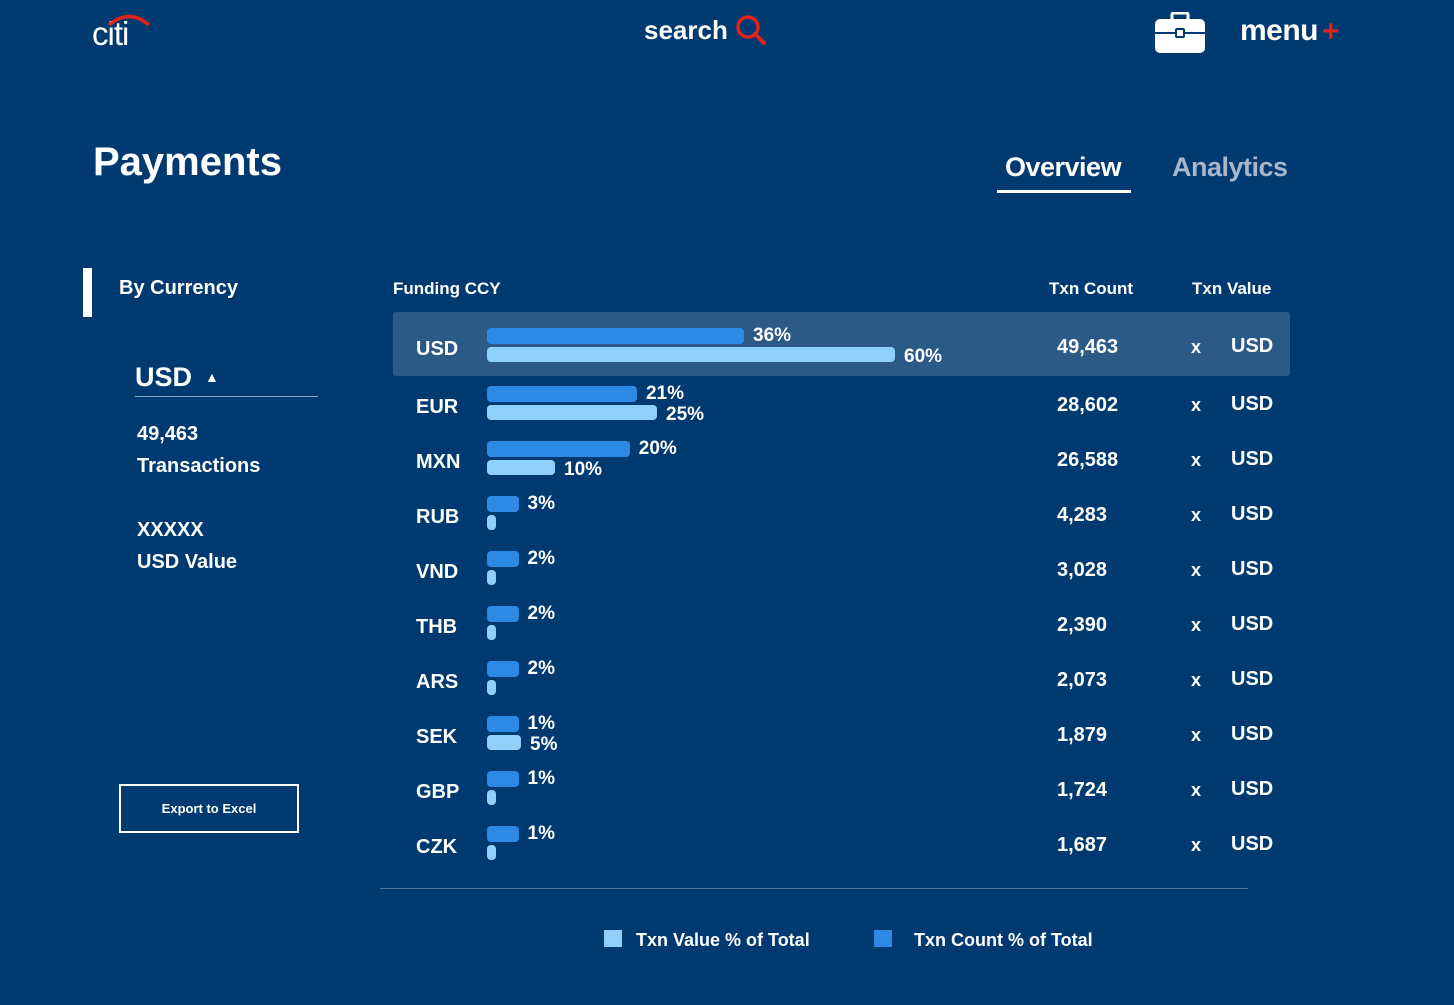  I want to click on search-label: search, so click(686, 29).